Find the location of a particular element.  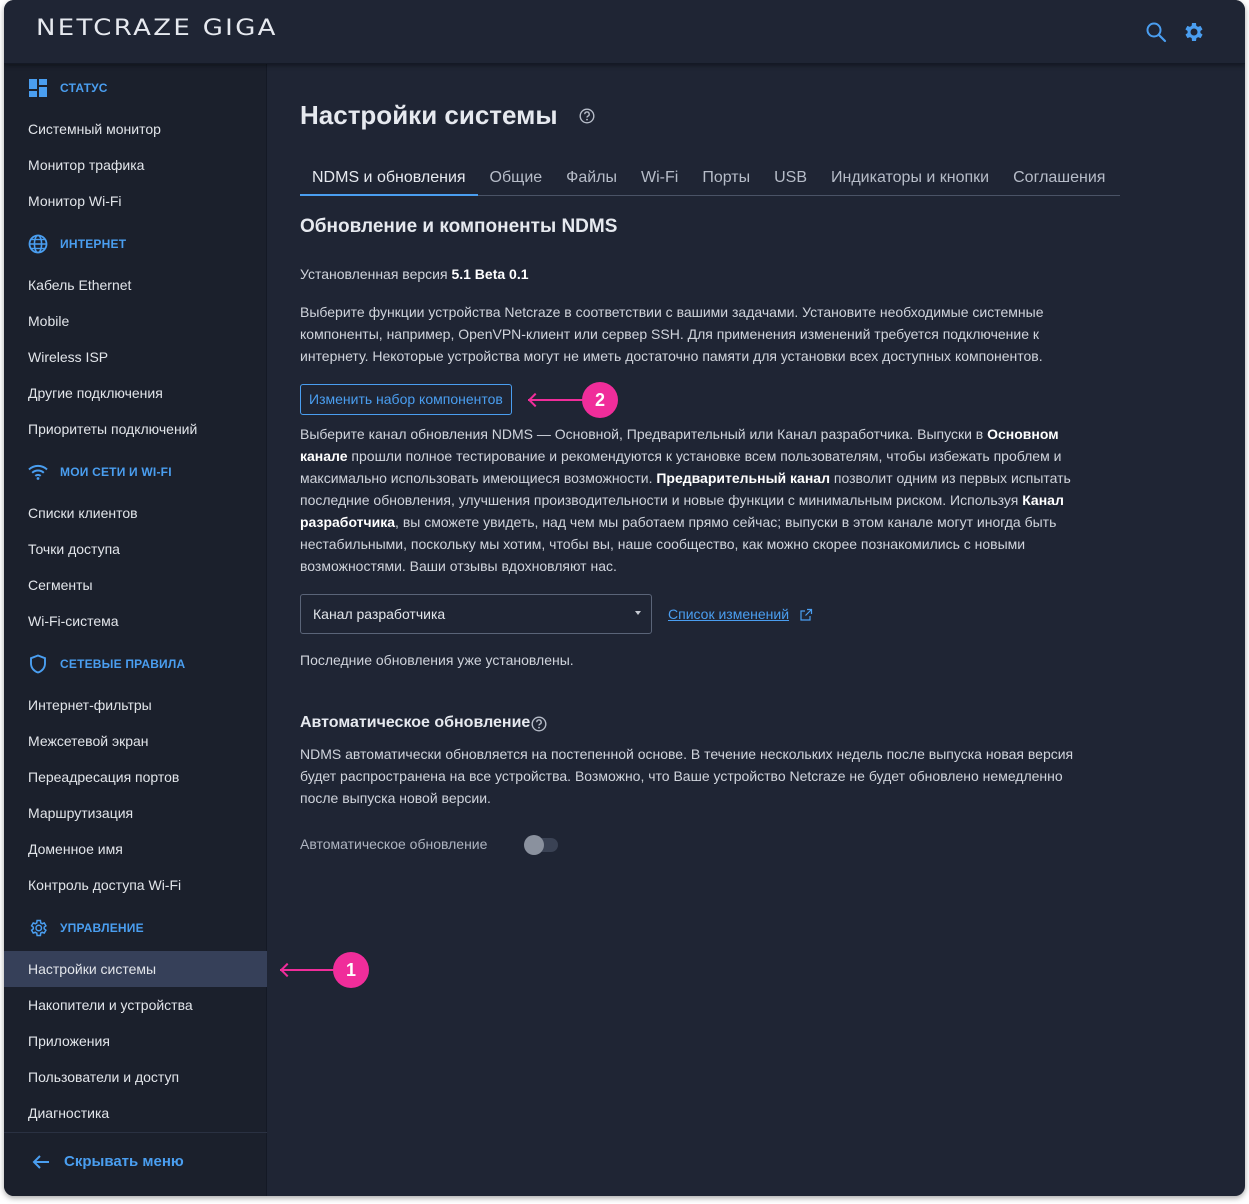

installed-version-label: Установленная версия is located at coordinates (374, 274).